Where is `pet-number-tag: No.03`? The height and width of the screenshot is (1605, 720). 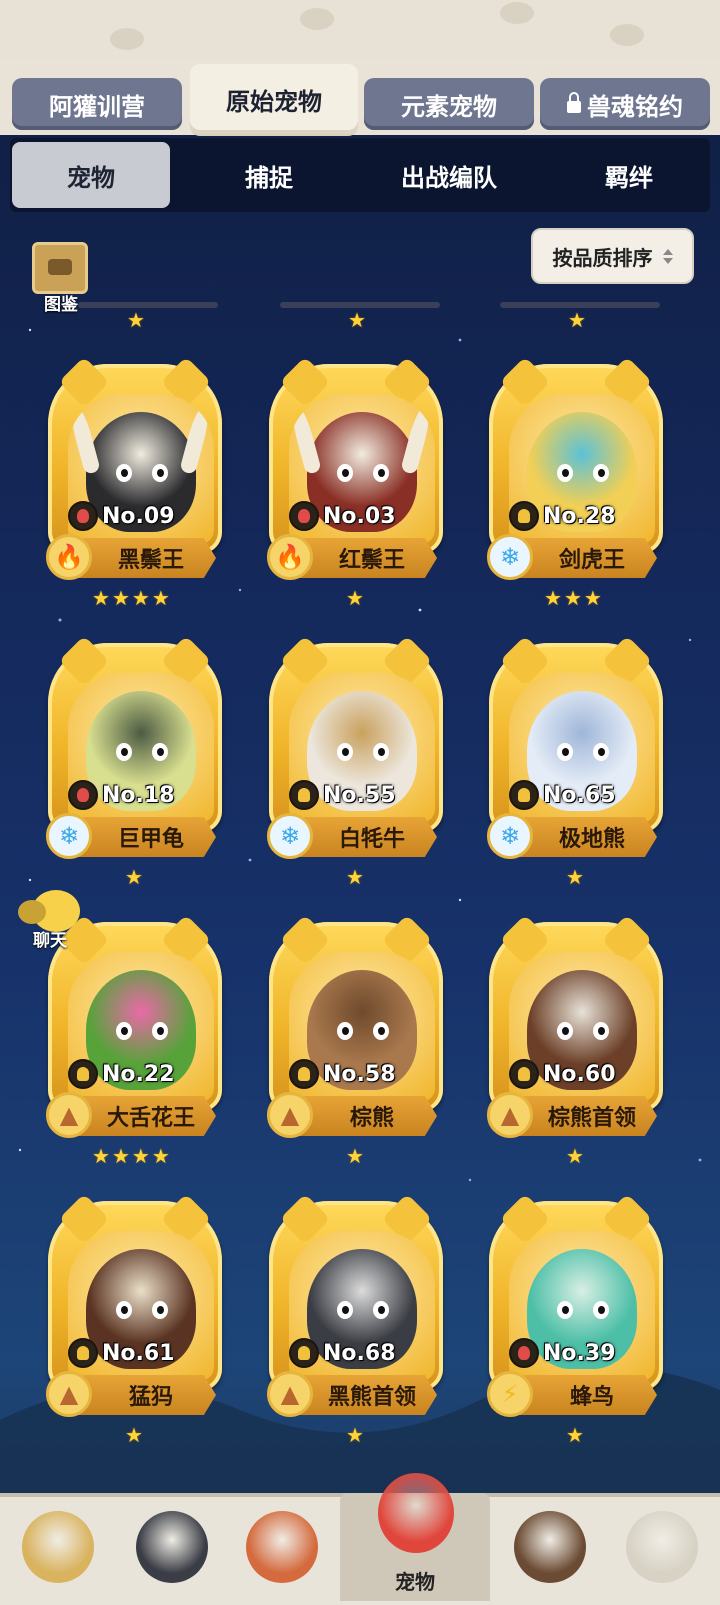
pet-number-tag: No.03 is located at coordinates (344, 516).